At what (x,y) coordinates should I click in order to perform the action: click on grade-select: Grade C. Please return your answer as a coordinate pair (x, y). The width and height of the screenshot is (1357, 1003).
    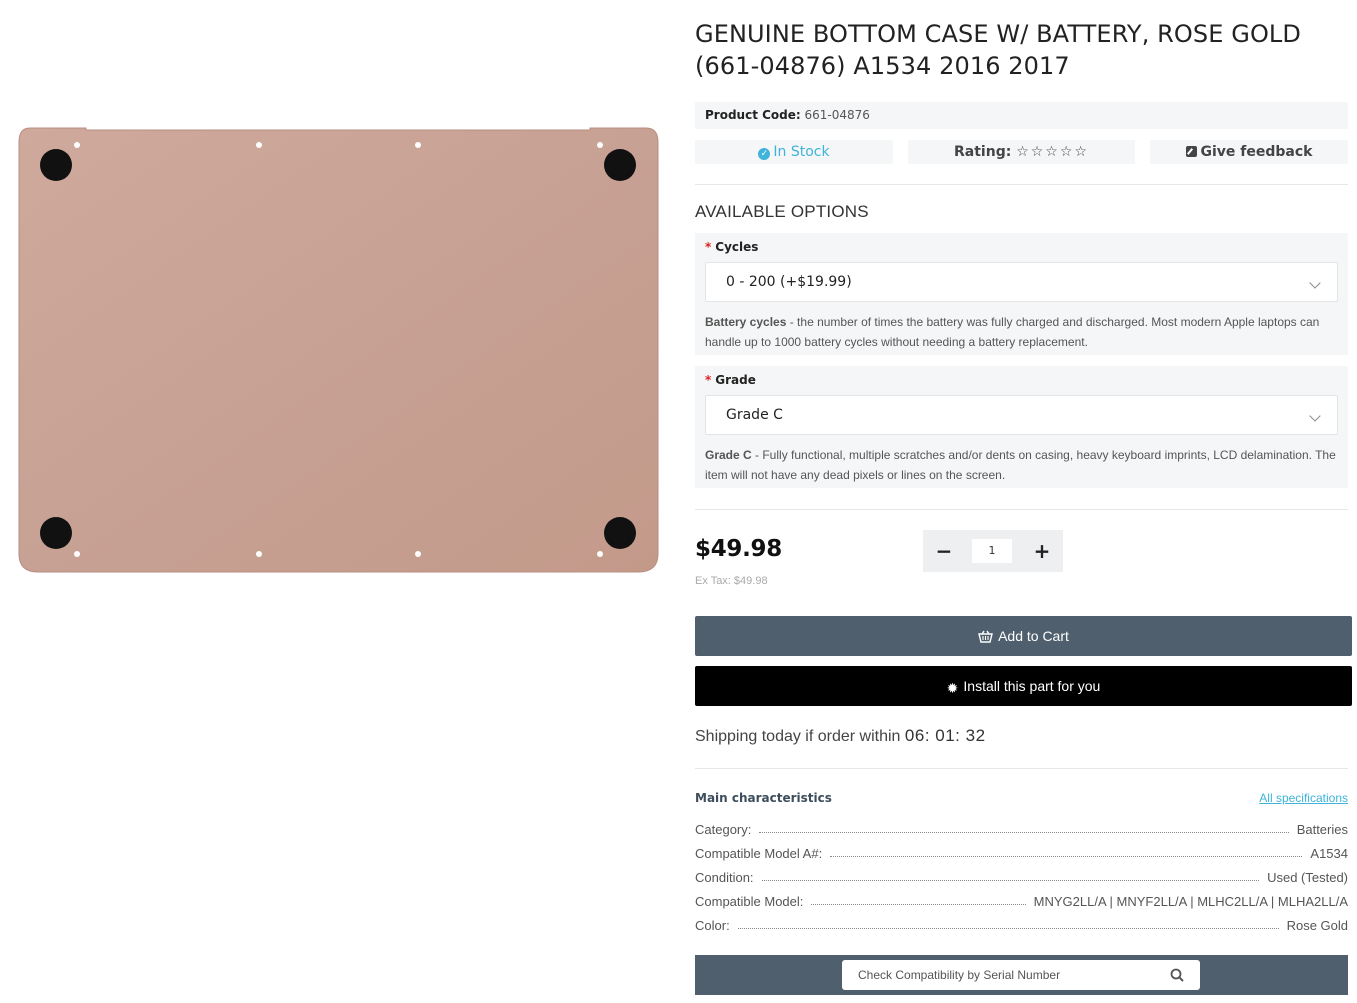
    Looking at the image, I should click on (1021, 415).